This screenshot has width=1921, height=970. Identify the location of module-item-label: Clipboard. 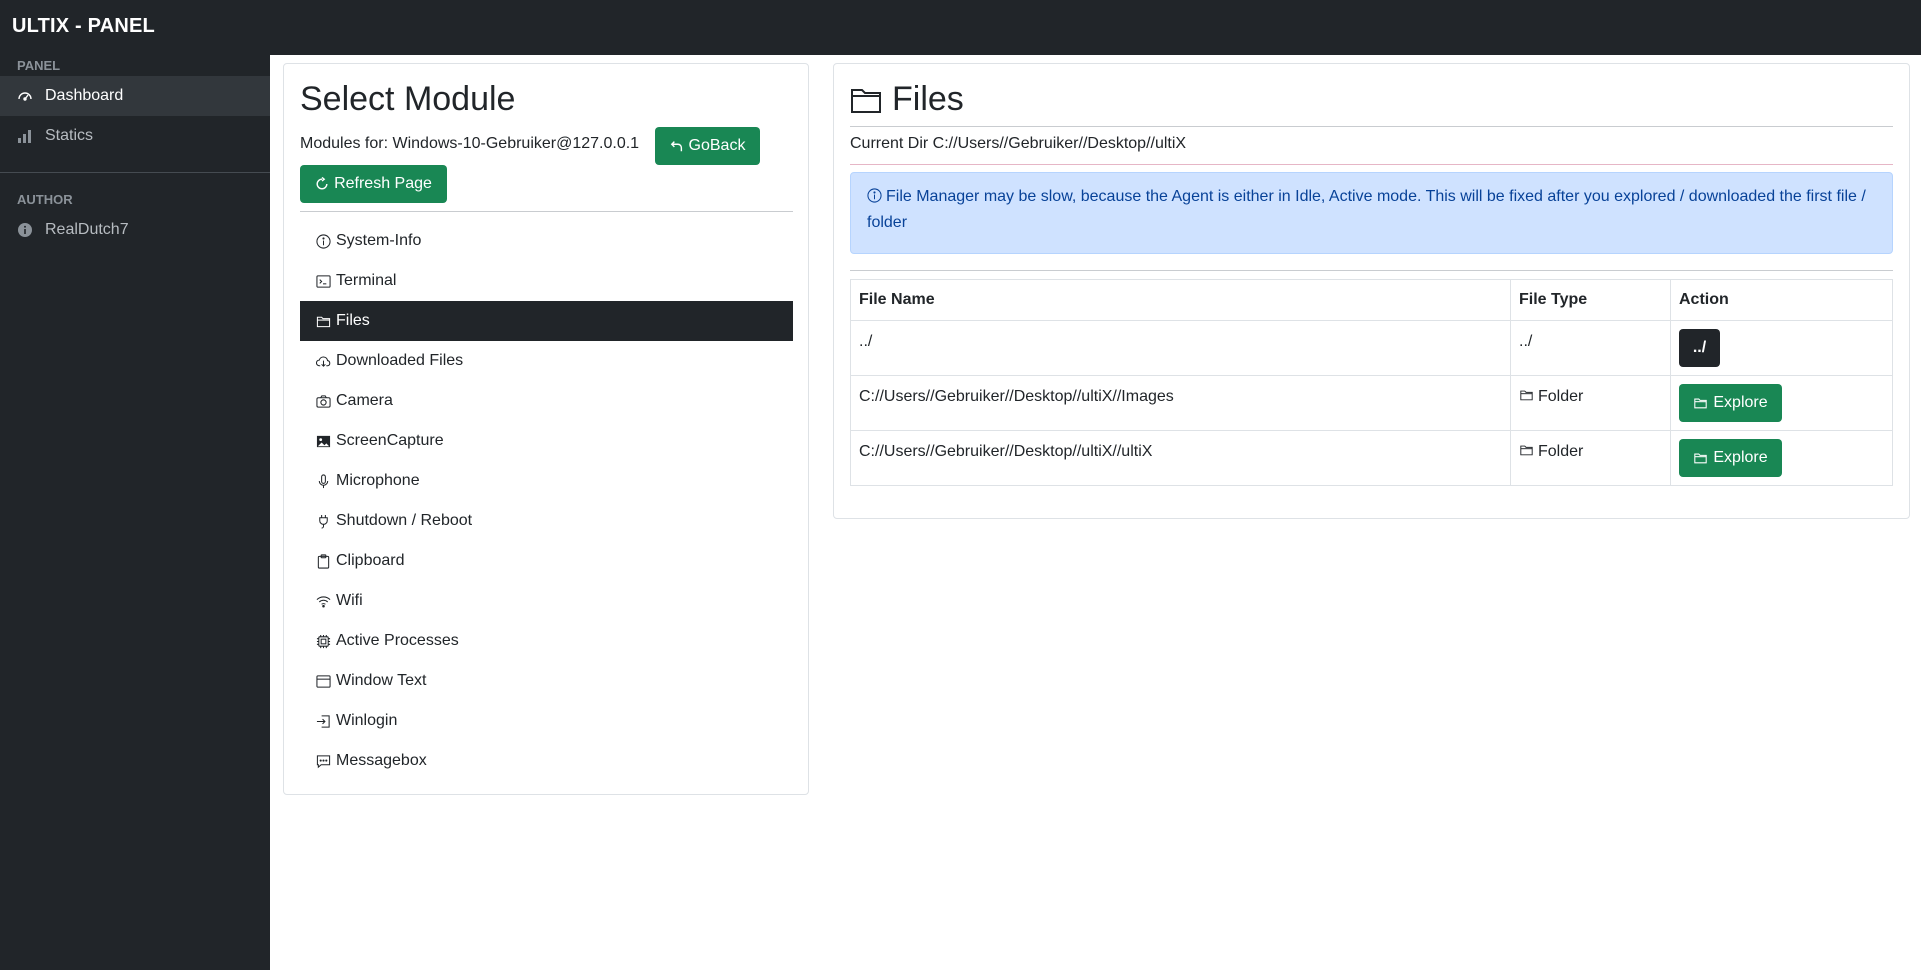
(370, 560).